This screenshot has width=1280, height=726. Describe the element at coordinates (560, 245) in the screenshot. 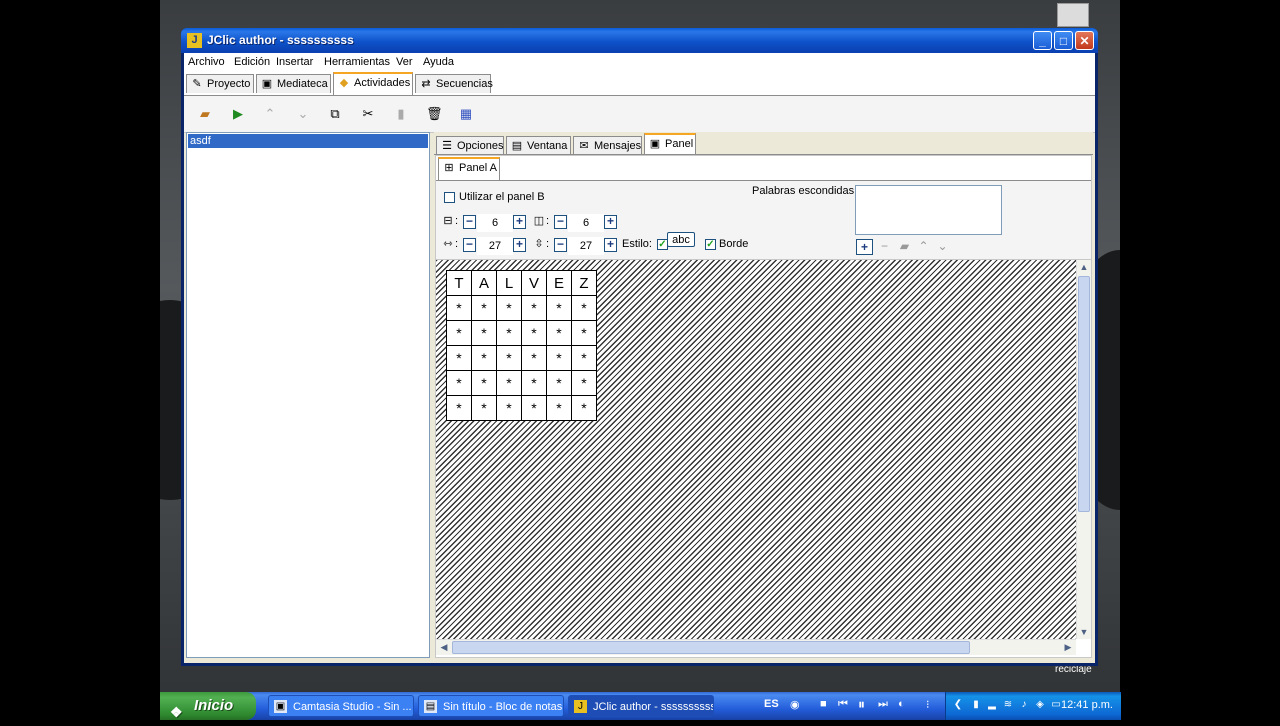

I see `cell-height-decrement-button: −` at that location.